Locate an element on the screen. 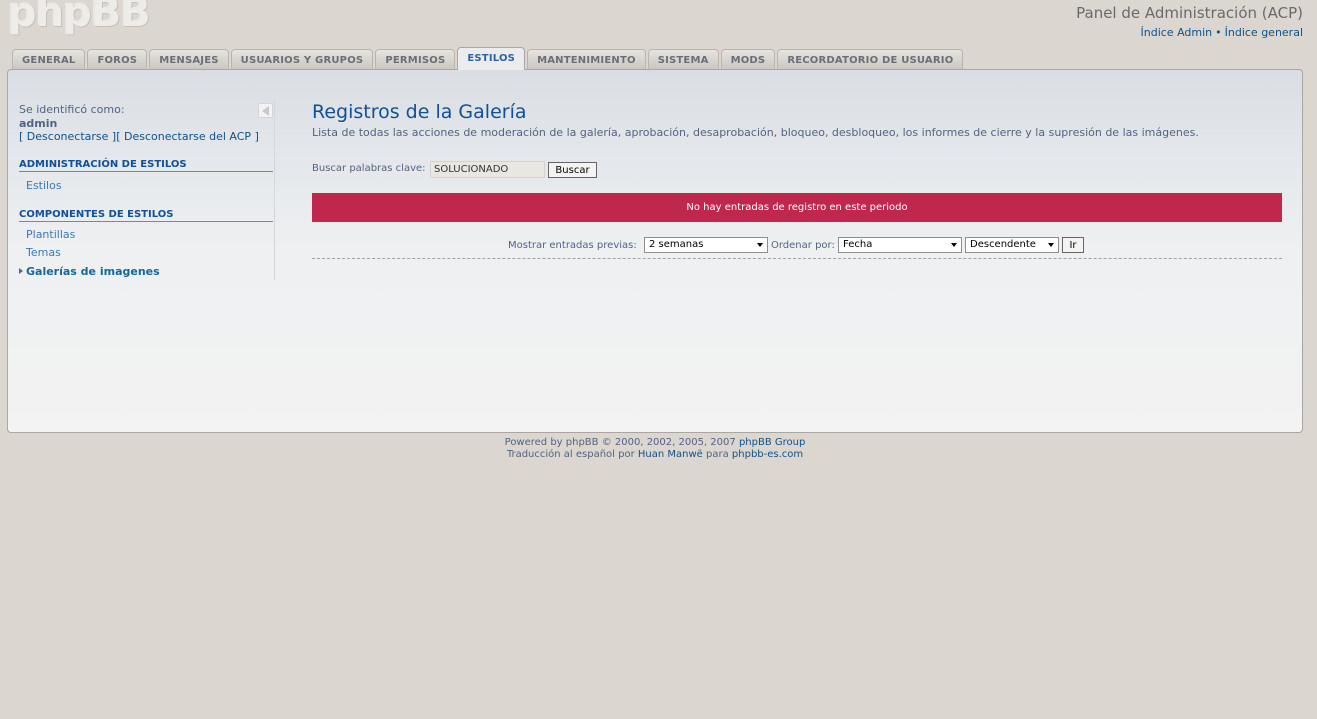 This screenshot has width=1317, height=719. dashed-divider is located at coordinates (797, 258).